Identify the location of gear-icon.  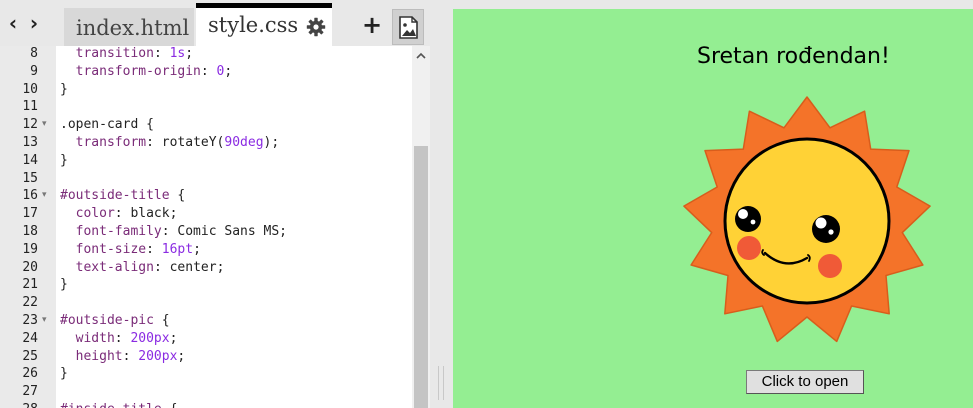
(316, 27).